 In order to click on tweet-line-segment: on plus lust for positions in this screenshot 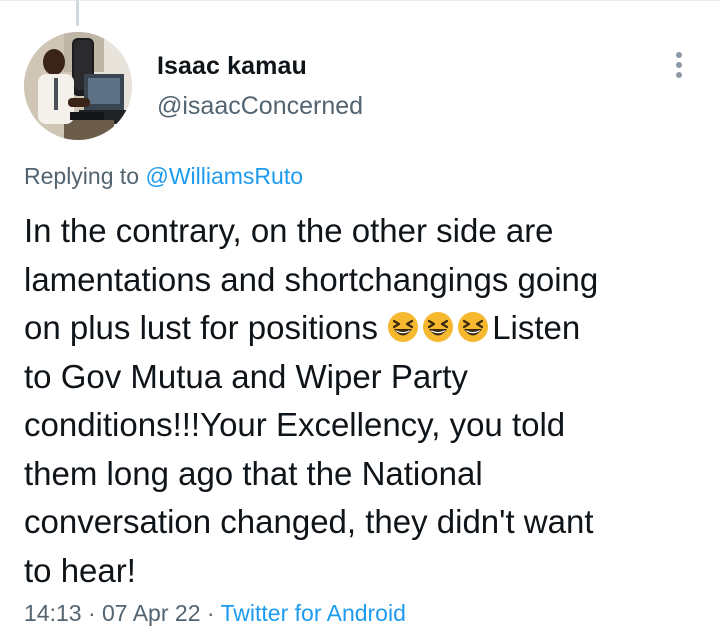, I will do `click(206, 327)`.